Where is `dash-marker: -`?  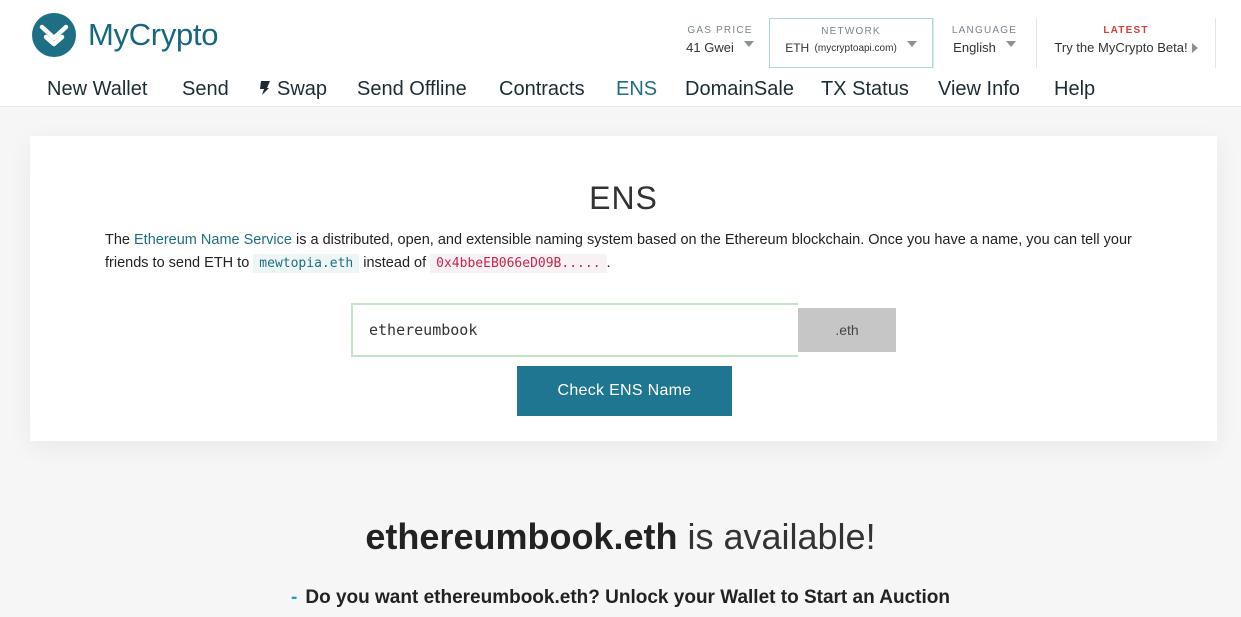
dash-marker: - is located at coordinates (294, 597).